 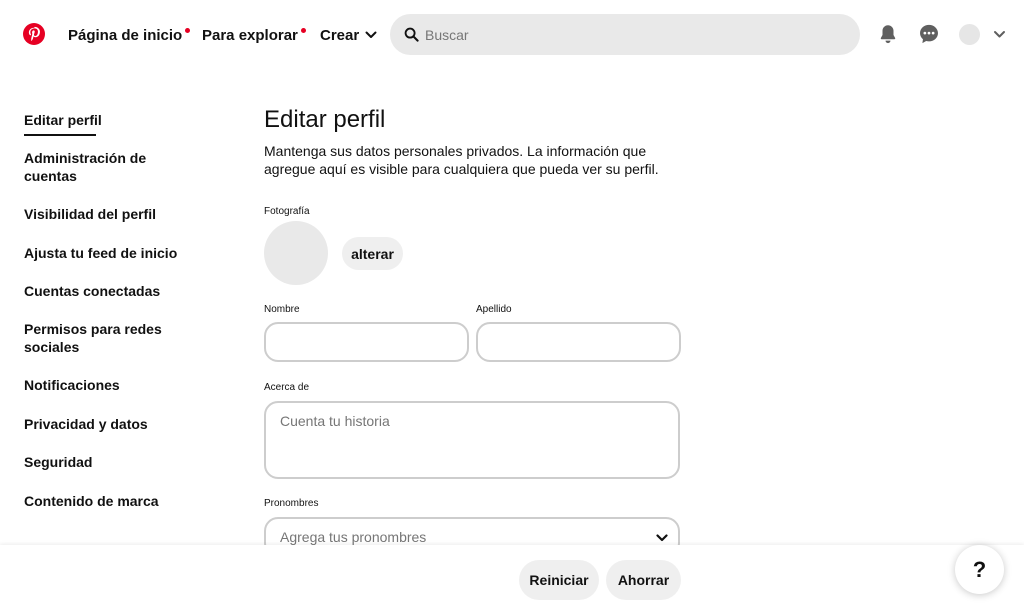 I want to click on sidebar-item-profile-visibility: Visibilidad del perfil, so click(x=109, y=214).